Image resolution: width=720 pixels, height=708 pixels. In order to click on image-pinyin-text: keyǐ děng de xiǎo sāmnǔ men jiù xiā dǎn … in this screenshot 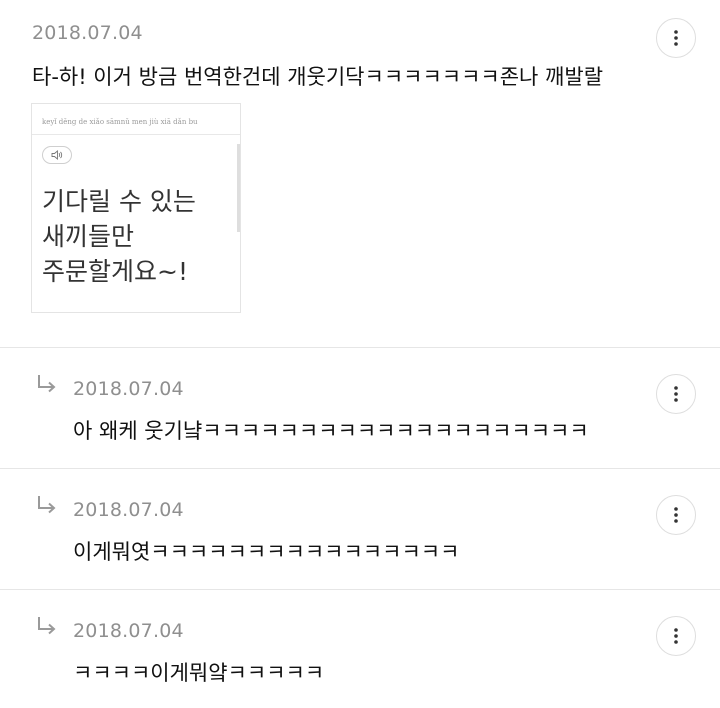, I will do `click(120, 122)`.